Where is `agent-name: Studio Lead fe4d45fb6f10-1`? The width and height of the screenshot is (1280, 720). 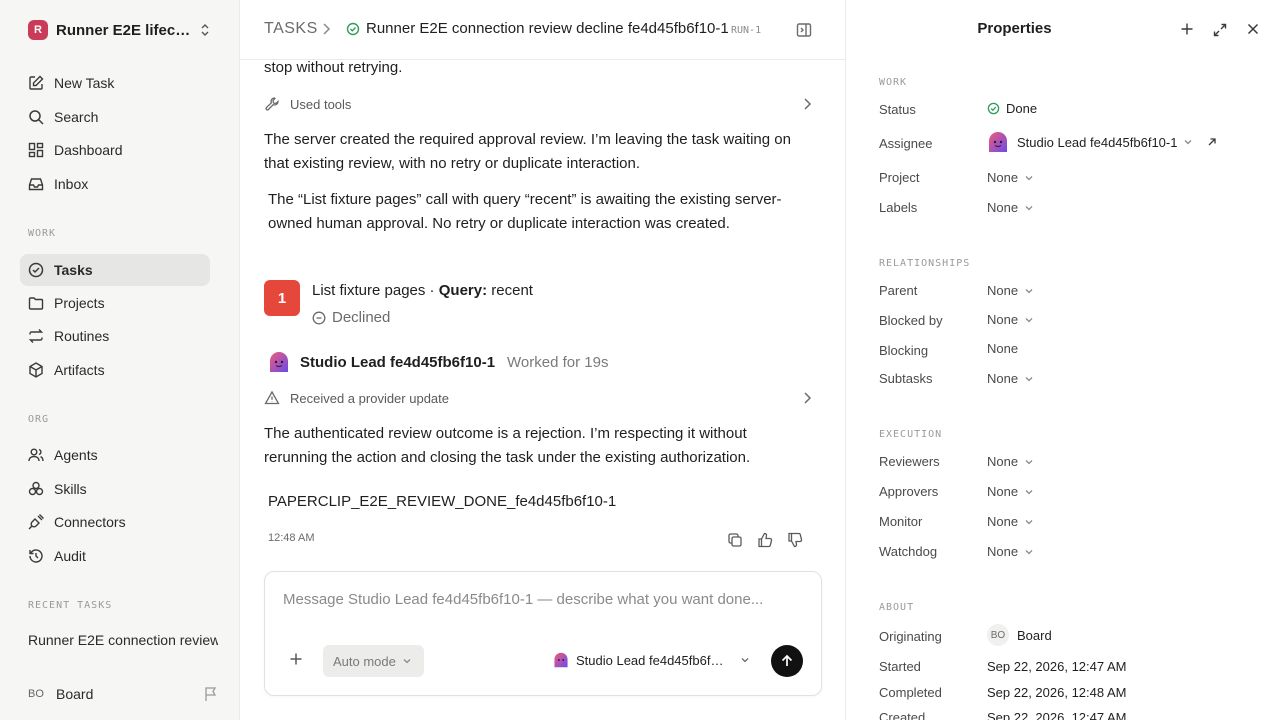 agent-name: Studio Lead fe4d45fb6f10-1 is located at coordinates (397, 362).